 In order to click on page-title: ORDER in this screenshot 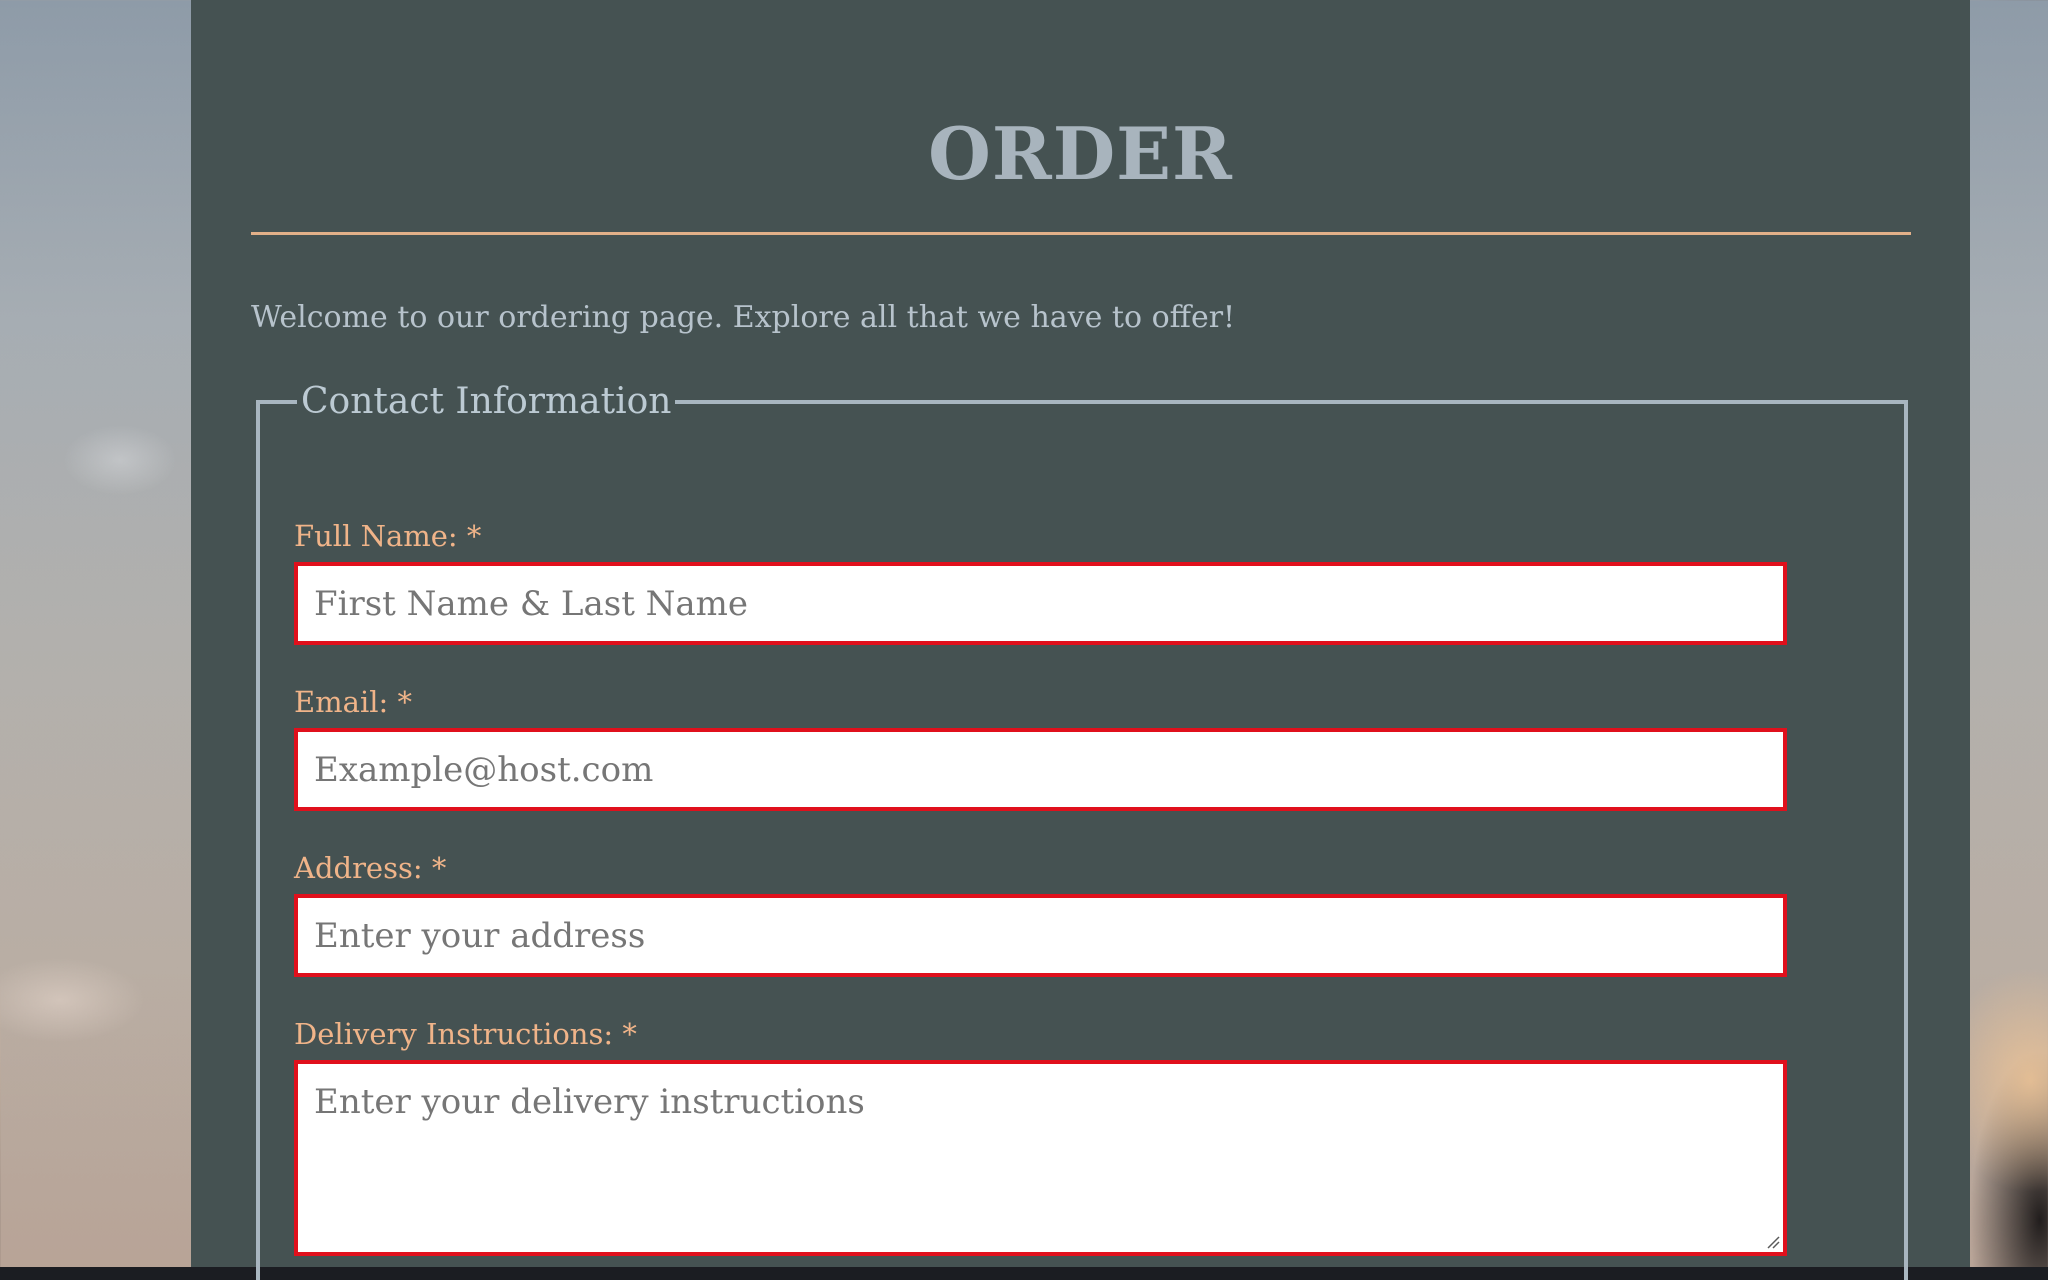, I will do `click(1080, 153)`.